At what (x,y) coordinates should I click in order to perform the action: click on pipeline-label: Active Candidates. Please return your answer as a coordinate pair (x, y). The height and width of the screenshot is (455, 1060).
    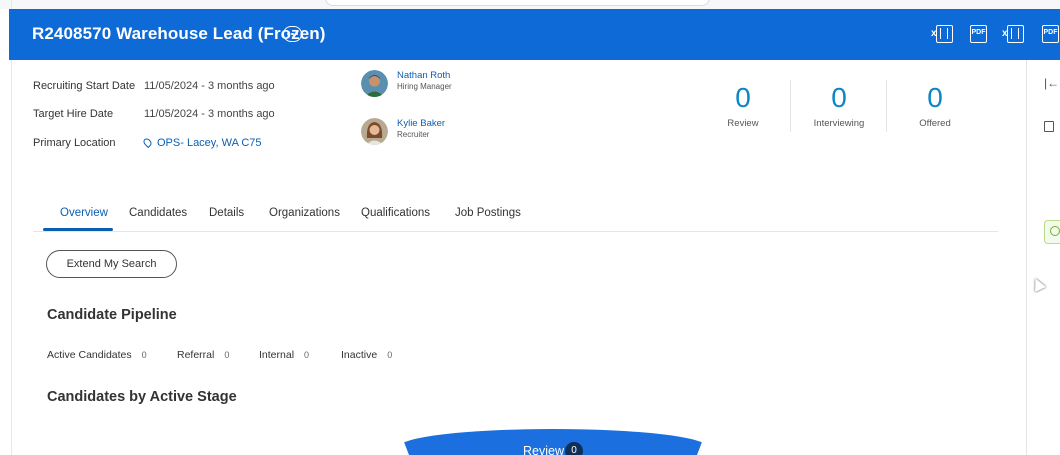
    Looking at the image, I should click on (89, 355).